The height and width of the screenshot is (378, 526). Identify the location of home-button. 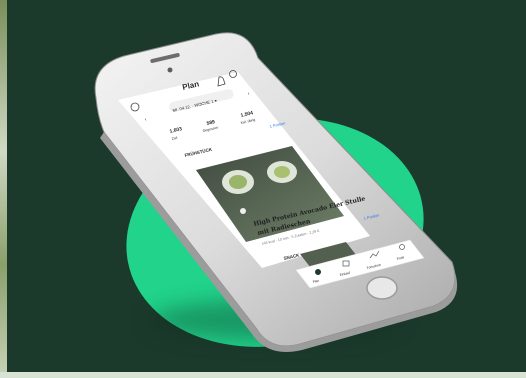
(382, 288).